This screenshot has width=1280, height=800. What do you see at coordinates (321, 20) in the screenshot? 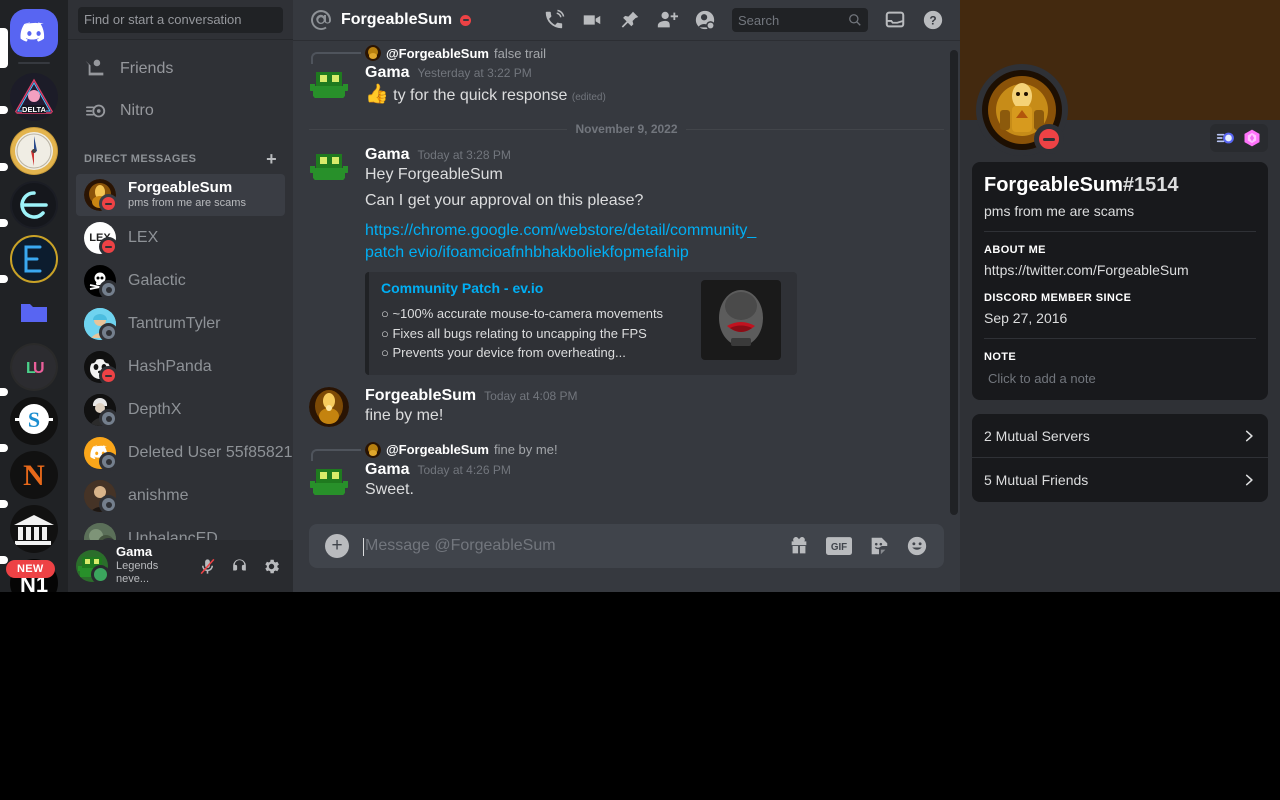
I see `at-sign-icon` at bounding box center [321, 20].